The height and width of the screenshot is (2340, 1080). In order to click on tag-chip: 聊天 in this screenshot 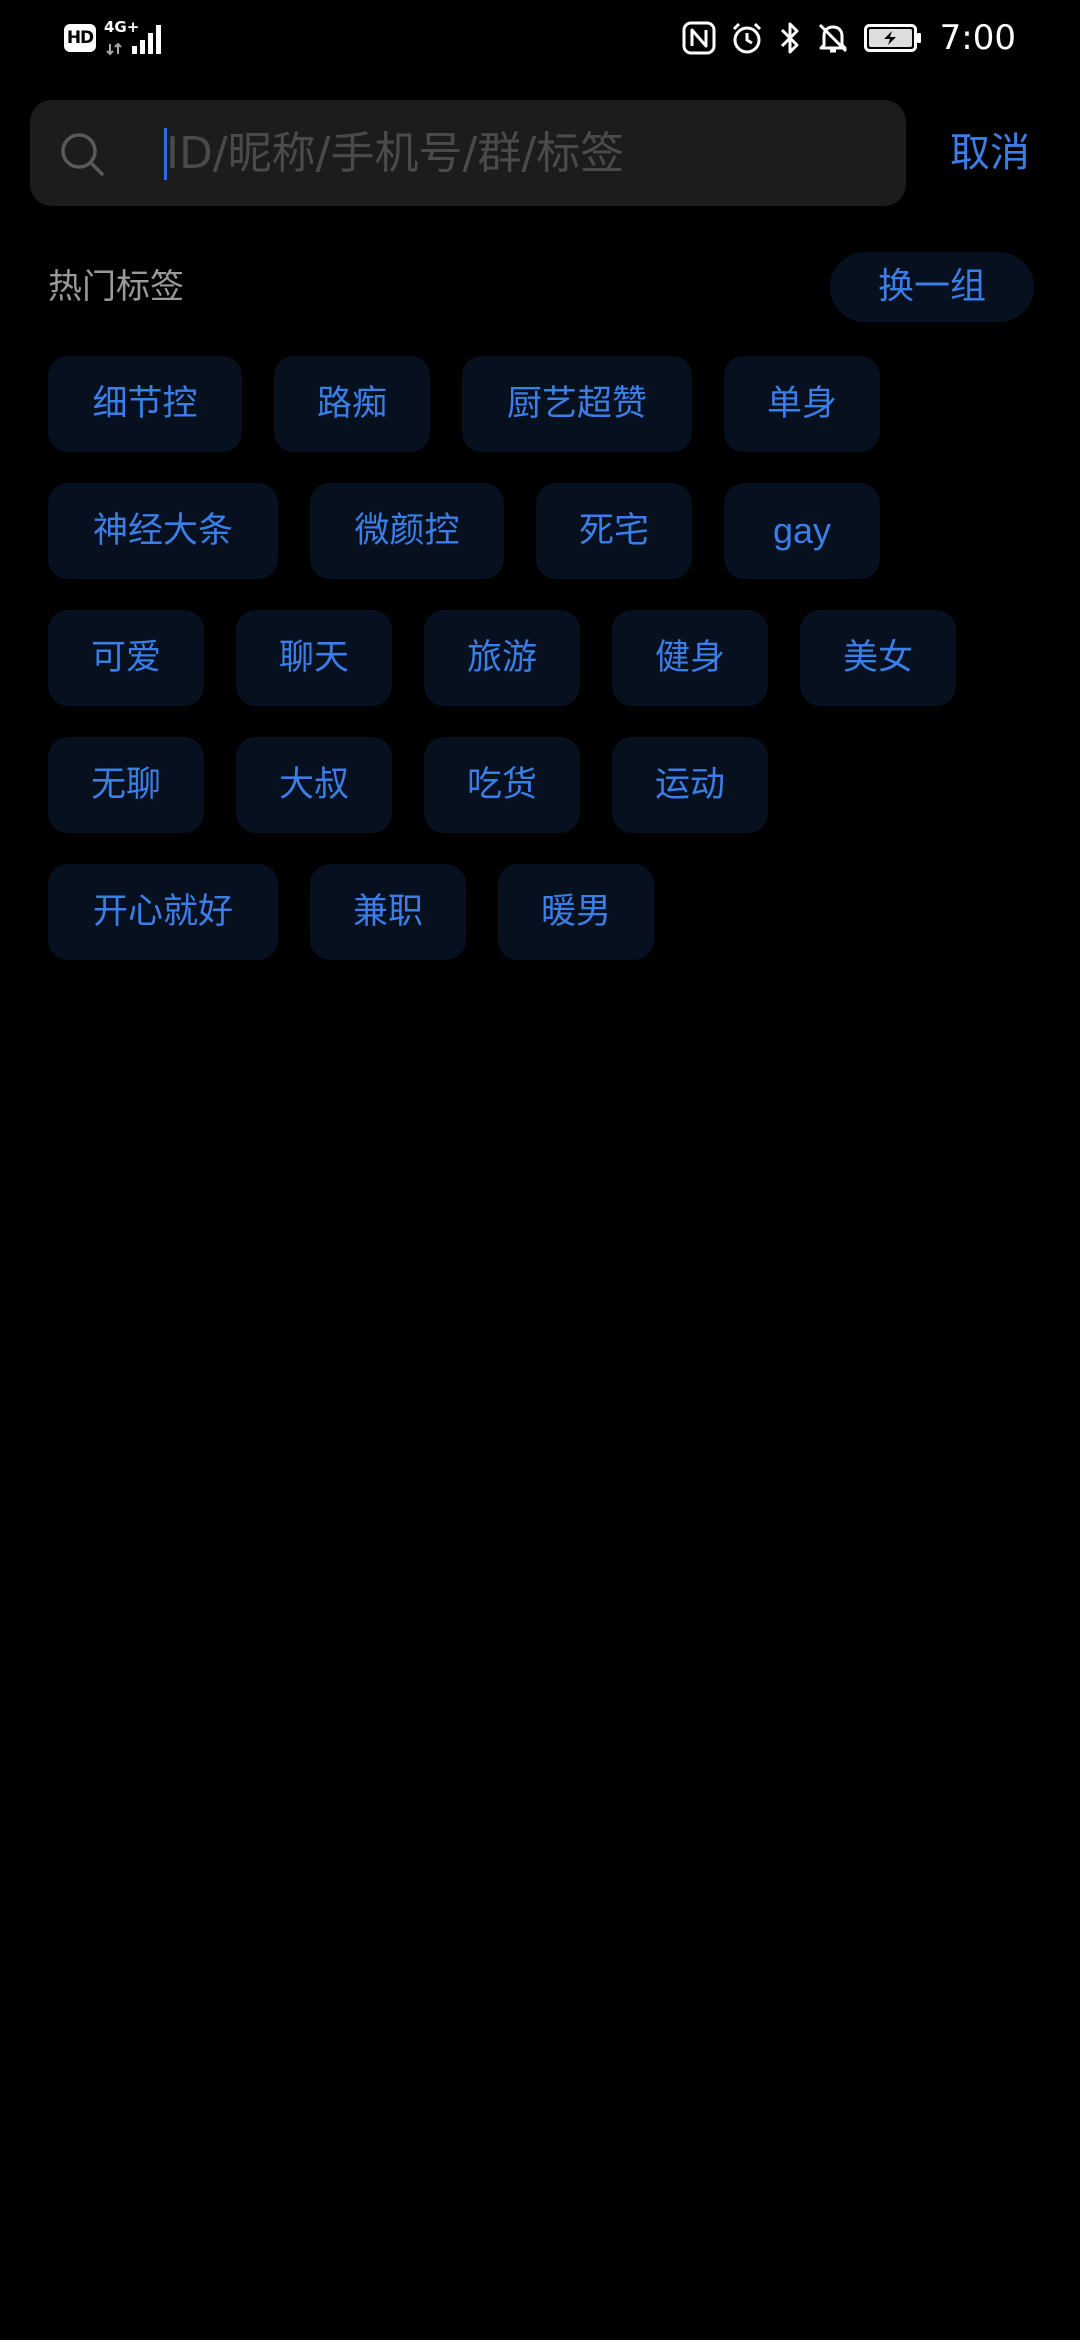, I will do `click(314, 658)`.